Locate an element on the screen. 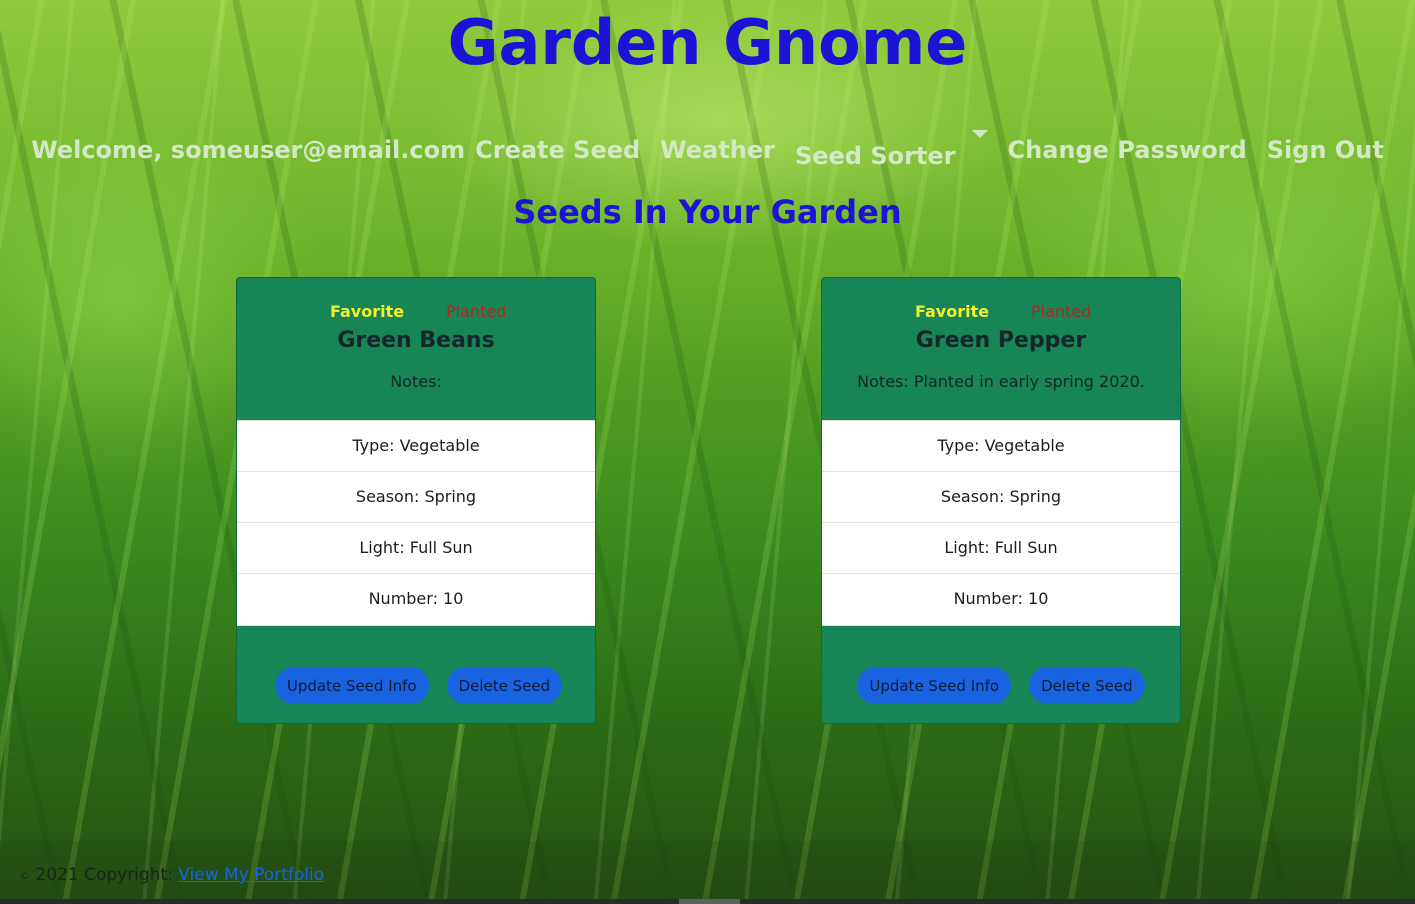 The image size is (1415, 904). welcome-text: Welcome, someuser@email.com is located at coordinates (248, 150).